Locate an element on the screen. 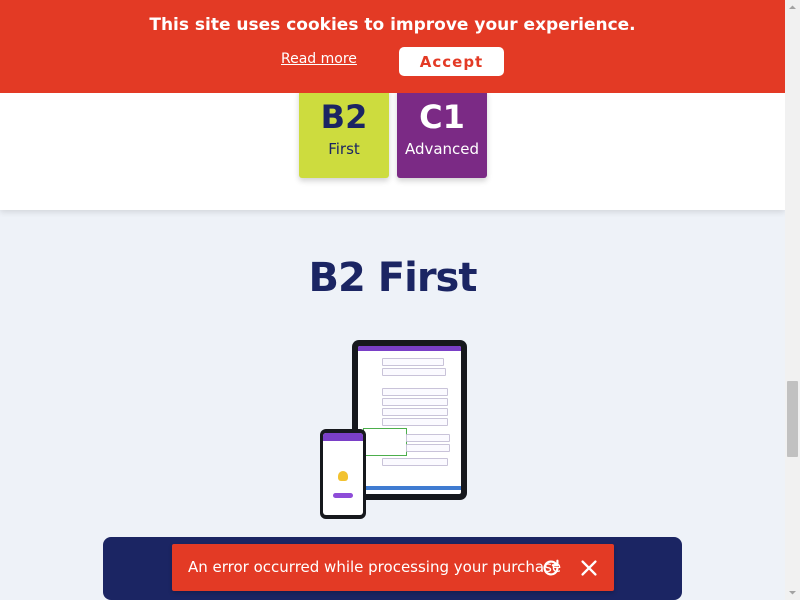  read-more-link: Read more is located at coordinates (319, 59).